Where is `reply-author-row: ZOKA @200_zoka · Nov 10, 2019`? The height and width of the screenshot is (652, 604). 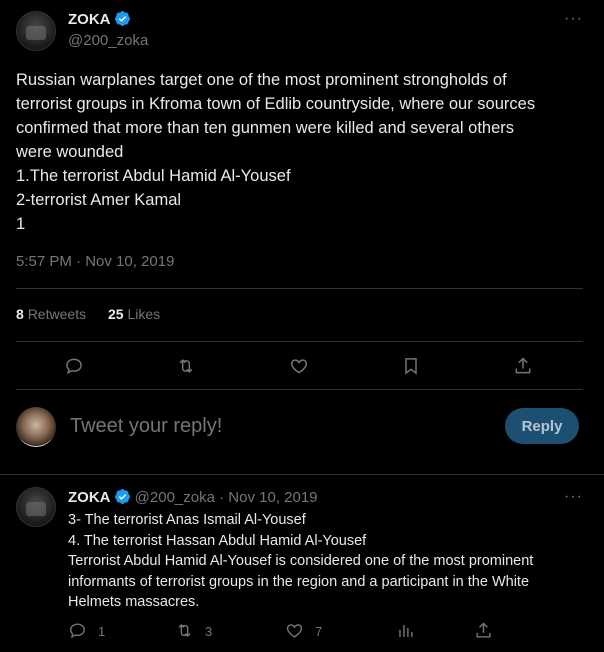 reply-author-row: ZOKA @200_zoka · Nov 10, 2019 is located at coordinates (193, 497).